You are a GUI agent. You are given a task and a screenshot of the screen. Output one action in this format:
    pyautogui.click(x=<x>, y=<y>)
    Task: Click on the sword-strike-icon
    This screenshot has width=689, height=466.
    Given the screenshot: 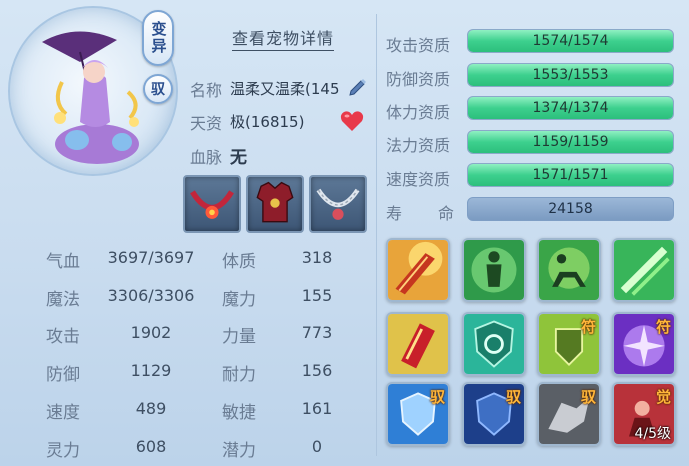 What is the action you would take?
    pyautogui.click(x=418, y=270)
    